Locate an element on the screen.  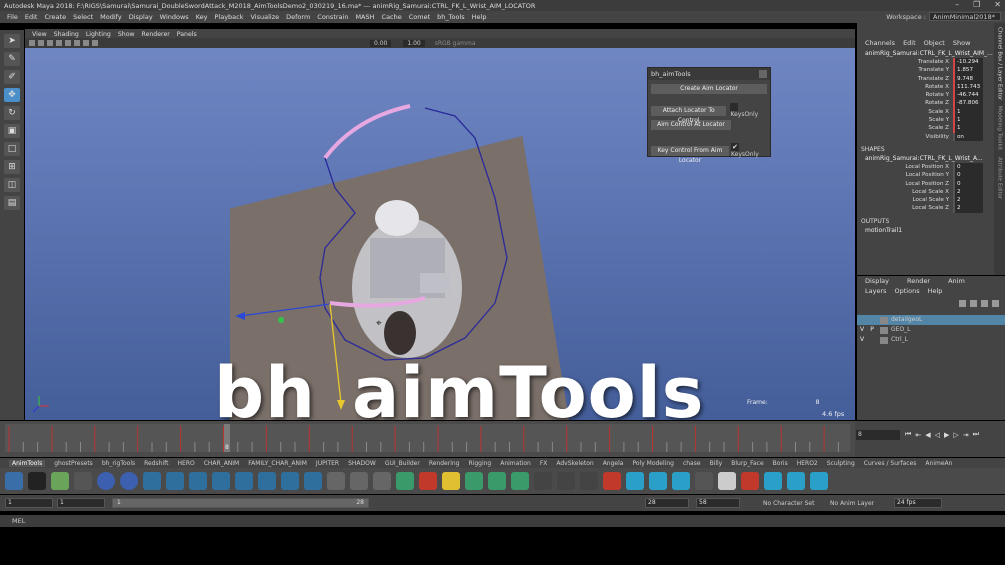
smooth-shade-icon is located at coordinates (59, 43).